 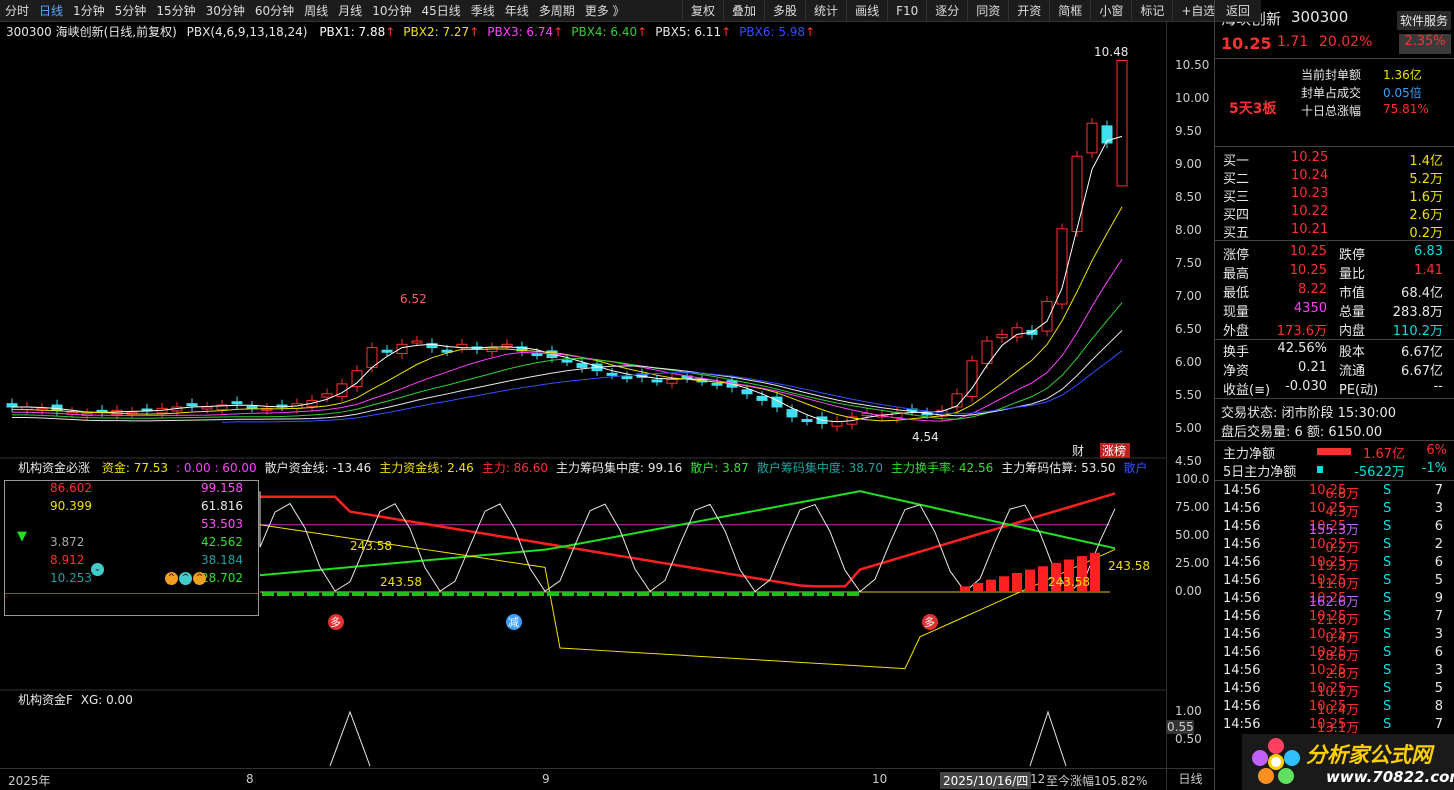 I want to click on tick-count: 3, so click(x=1438, y=508).